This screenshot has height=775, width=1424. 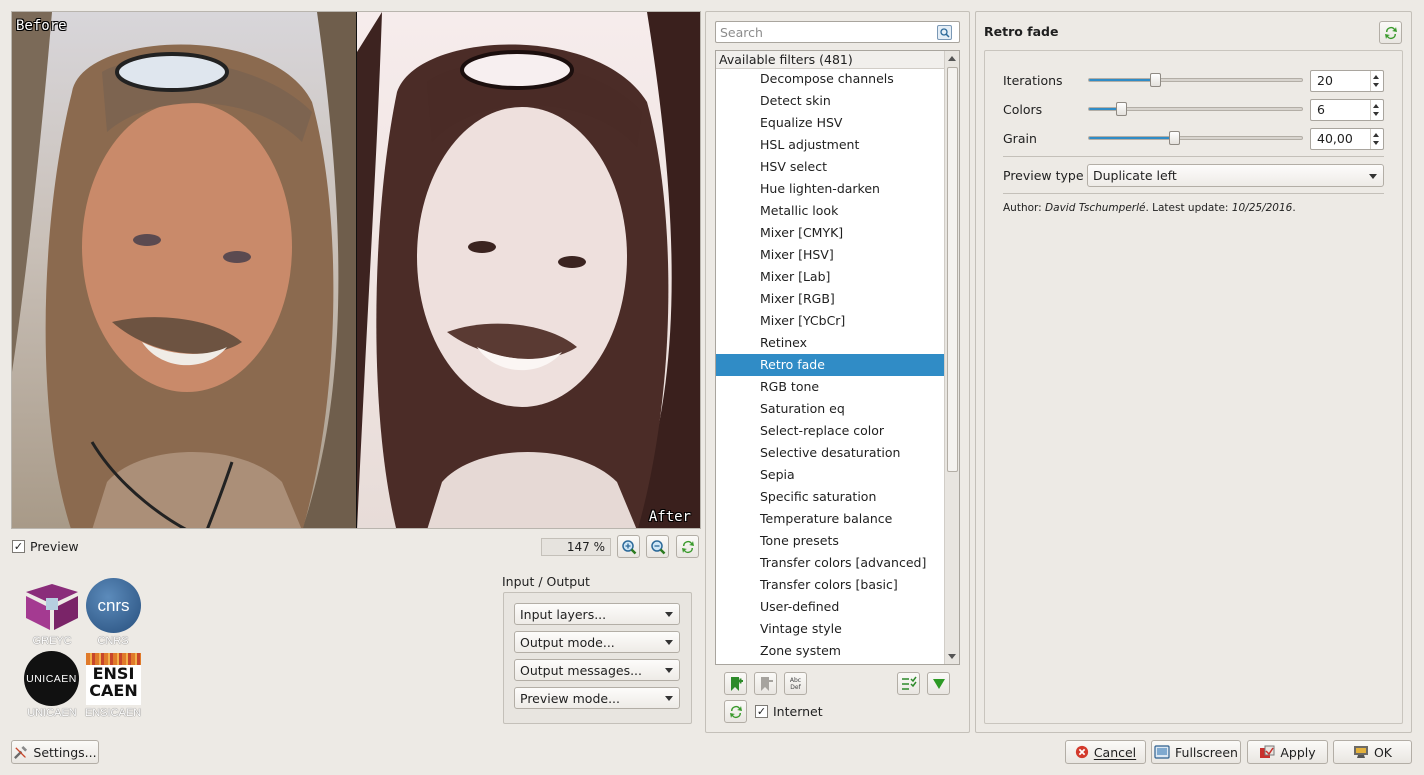 I want to click on filter-item: Detect skin, so click(x=830, y=101).